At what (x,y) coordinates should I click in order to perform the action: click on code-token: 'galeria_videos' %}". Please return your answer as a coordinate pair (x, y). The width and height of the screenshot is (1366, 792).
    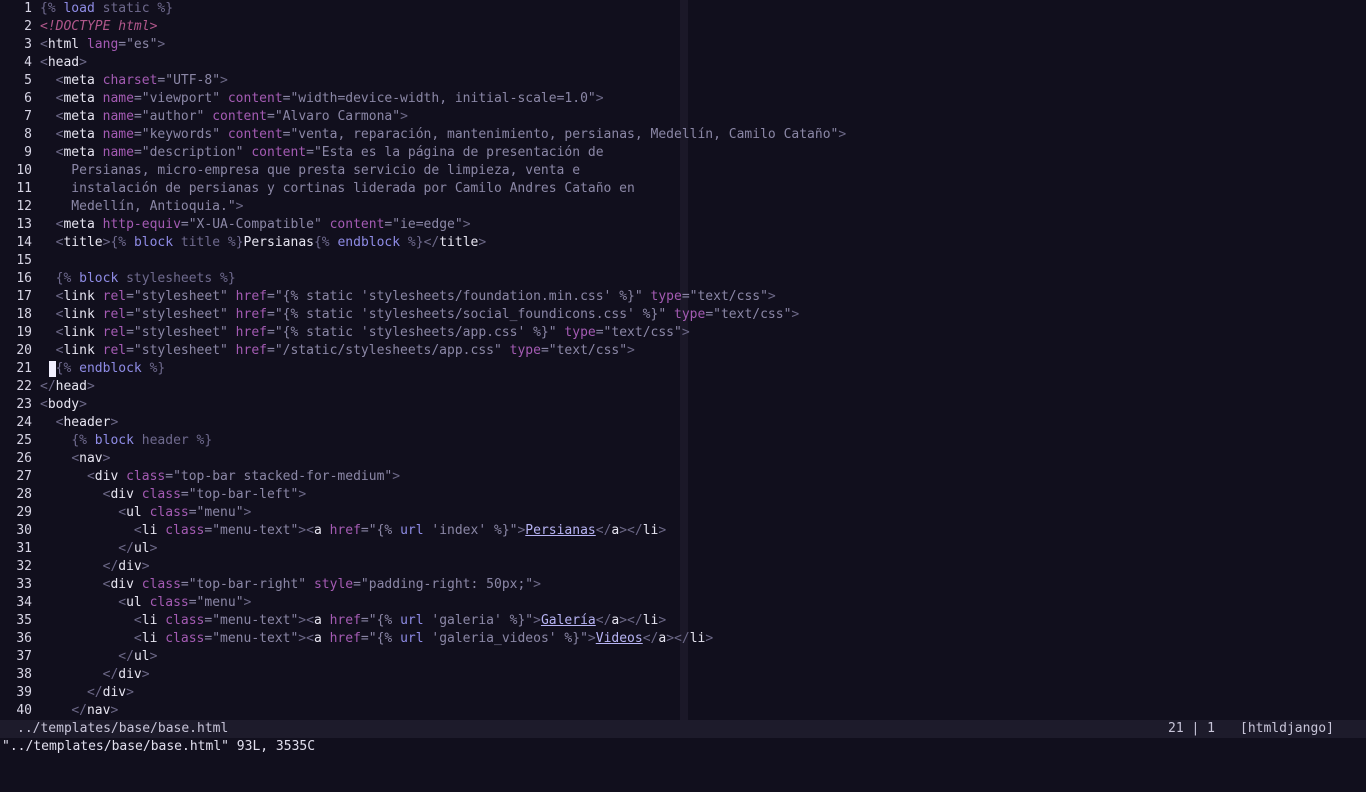
    Looking at the image, I should click on (505, 638).